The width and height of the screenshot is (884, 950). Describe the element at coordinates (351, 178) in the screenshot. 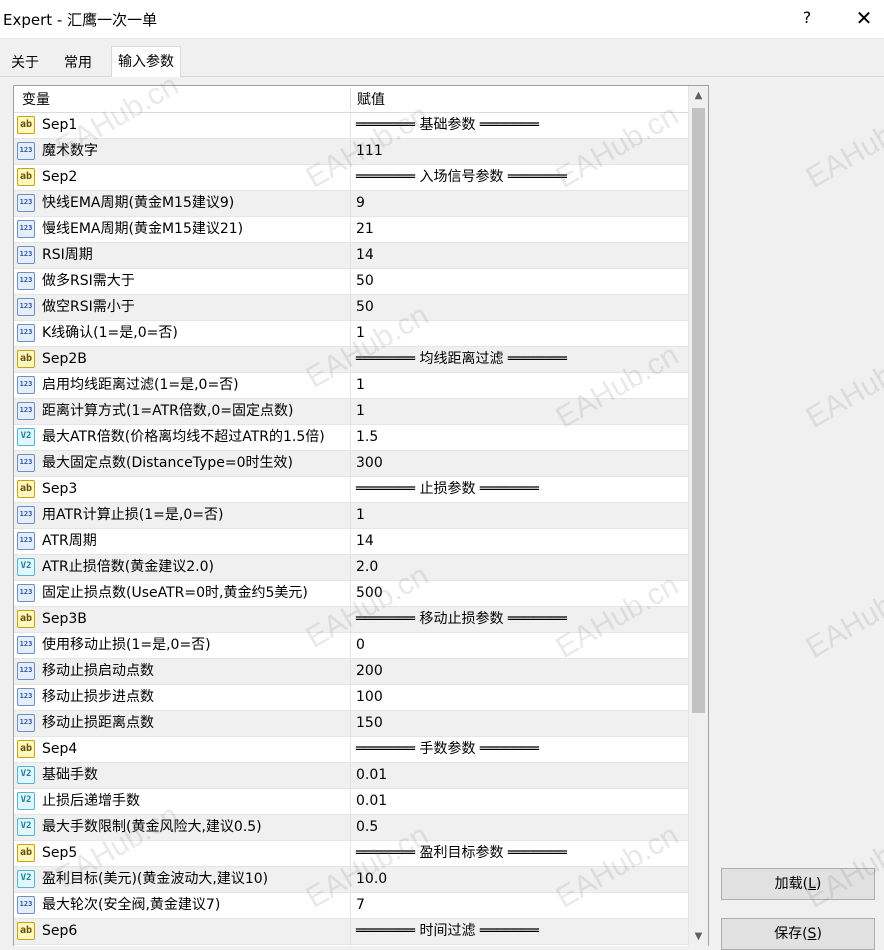

I see `parameter-row: ab Sep2 ═══════ 入场信号参数 ═══════` at that location.